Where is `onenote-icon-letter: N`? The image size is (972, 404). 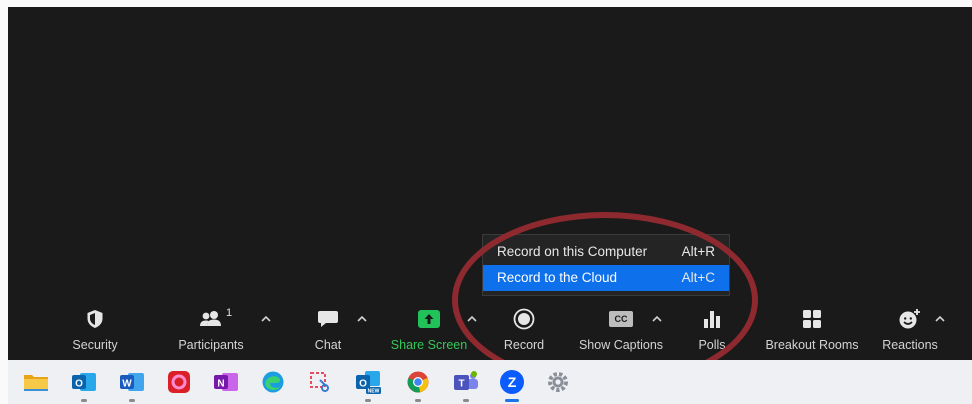 onenote-icon-letter: N is located at coordinates (220, 384).